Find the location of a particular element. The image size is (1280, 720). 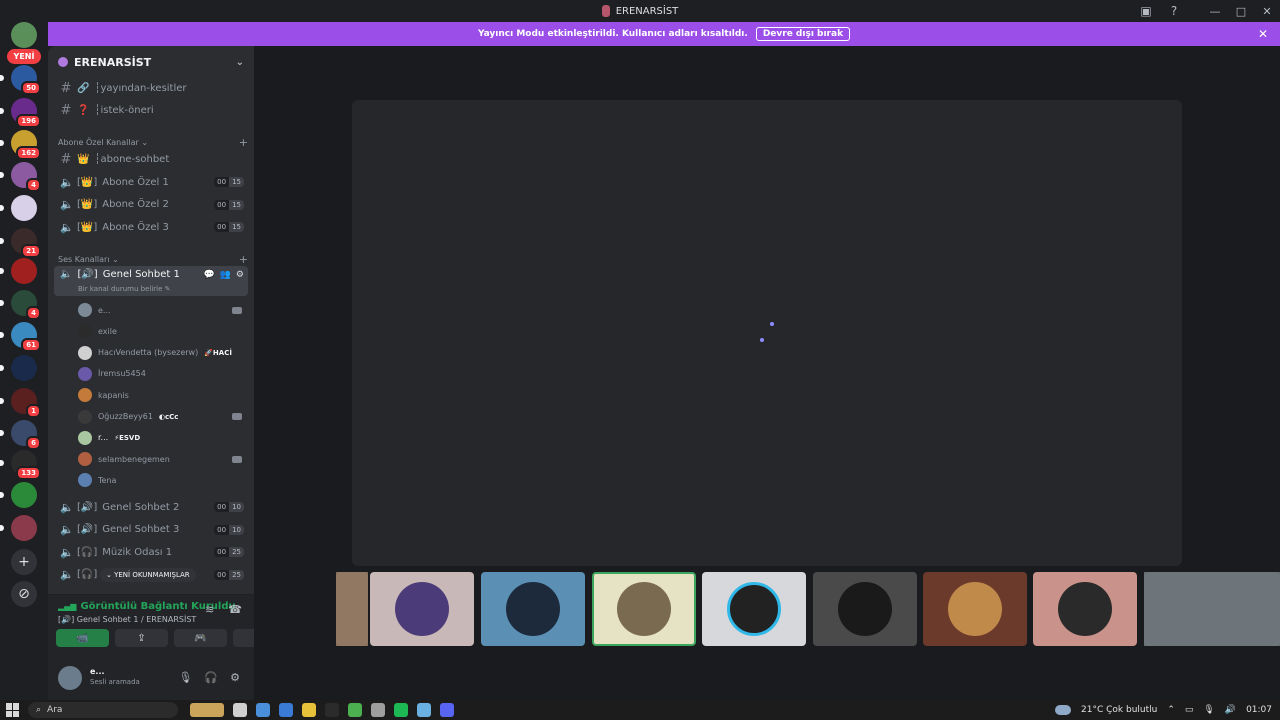

voice-channel-4: 🔈 [🎧] Müzik Odası 1 00 25 is located at coordinates (151, 552).